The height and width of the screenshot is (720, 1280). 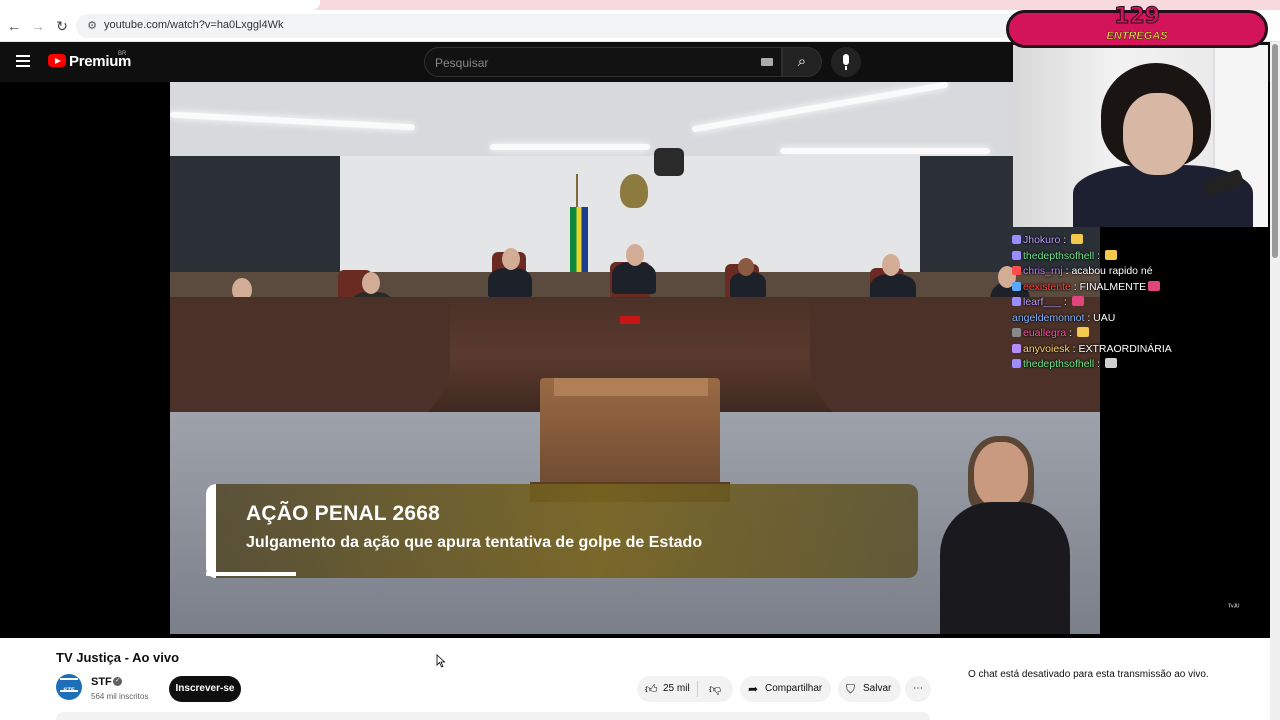 What do you see at coordinates (1043, 271) in the screenshot?
I see `chat-username: chris_rnj` at bounding box center [1043, 271].